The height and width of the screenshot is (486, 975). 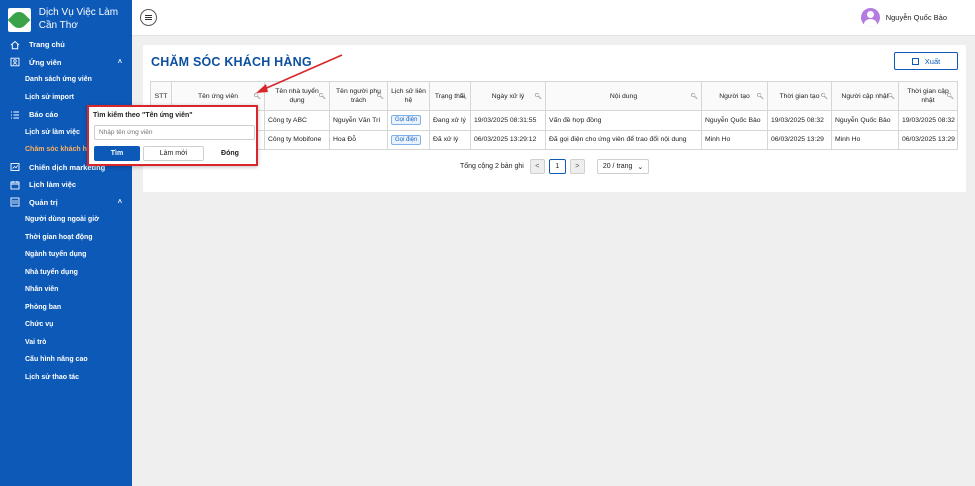 What do you see at coordinates (117, 153) in the screenshot?
I see `find-button: Tìm` at bounding box center [117, 153].